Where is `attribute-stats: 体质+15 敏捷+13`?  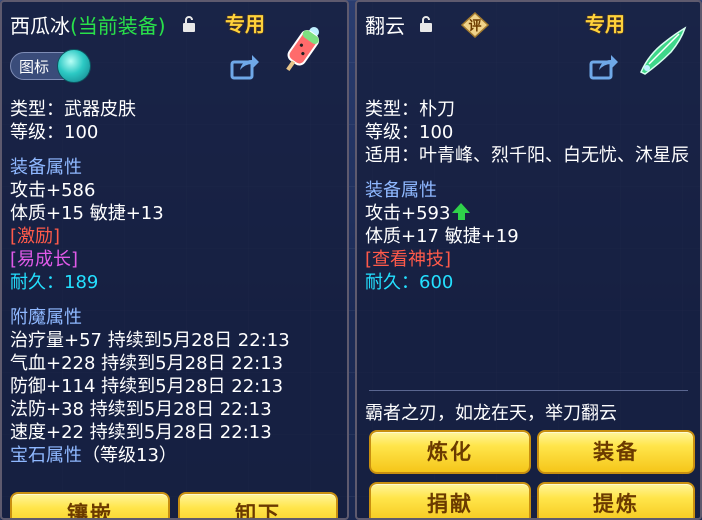
attribute-stats: 体质+15 敏捷+13 is located at coordinates (87, 213).